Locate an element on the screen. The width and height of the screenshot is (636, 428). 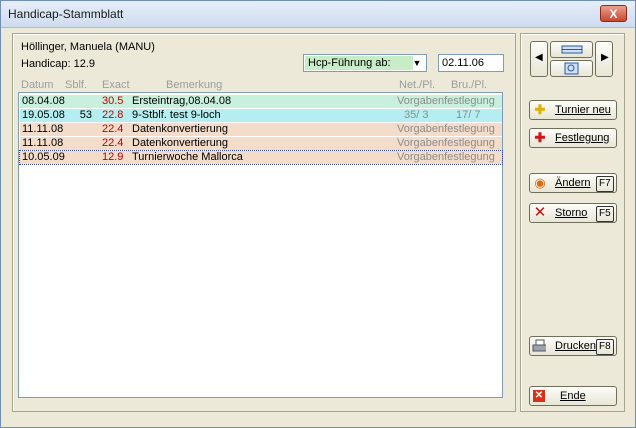
prev-button: ◀ is located at coordinates (539, 59).